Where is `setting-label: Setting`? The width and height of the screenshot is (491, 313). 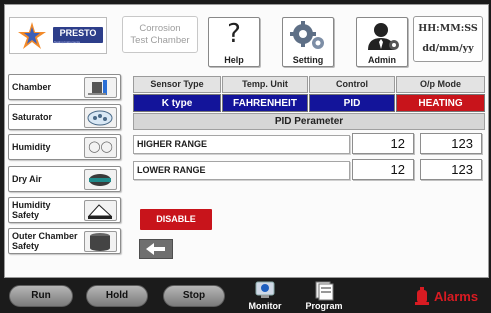 setting-label: Setting is located at coordinates (308, 60).